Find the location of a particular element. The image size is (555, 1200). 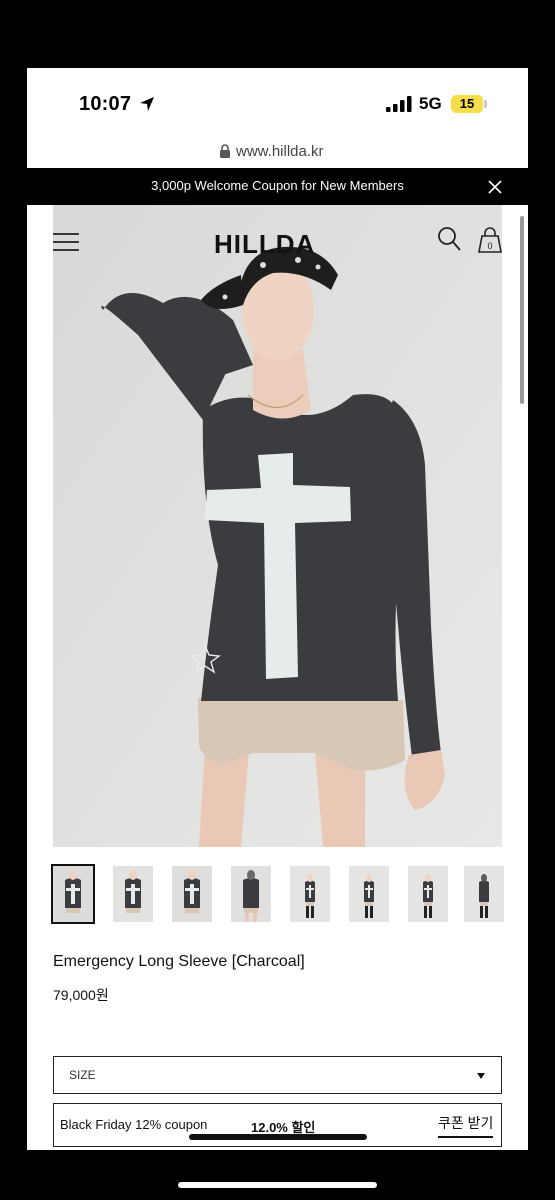

status-time: 10:07 is located at coordinates (105, 104).